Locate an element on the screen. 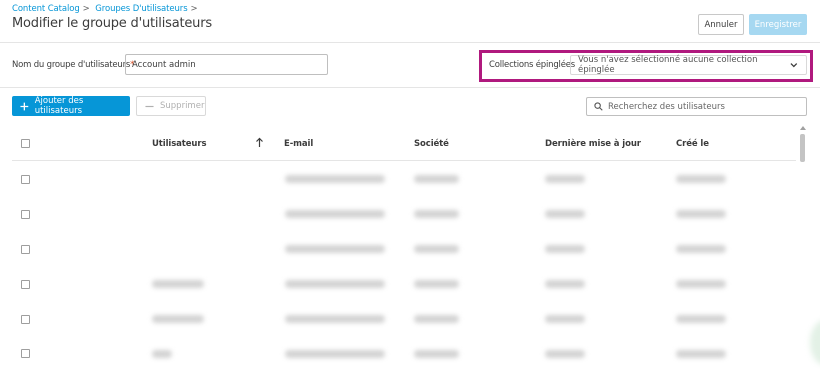 This screenshot has width=820, height=371. chevron-down-icon is located at coordinates (794, 65).